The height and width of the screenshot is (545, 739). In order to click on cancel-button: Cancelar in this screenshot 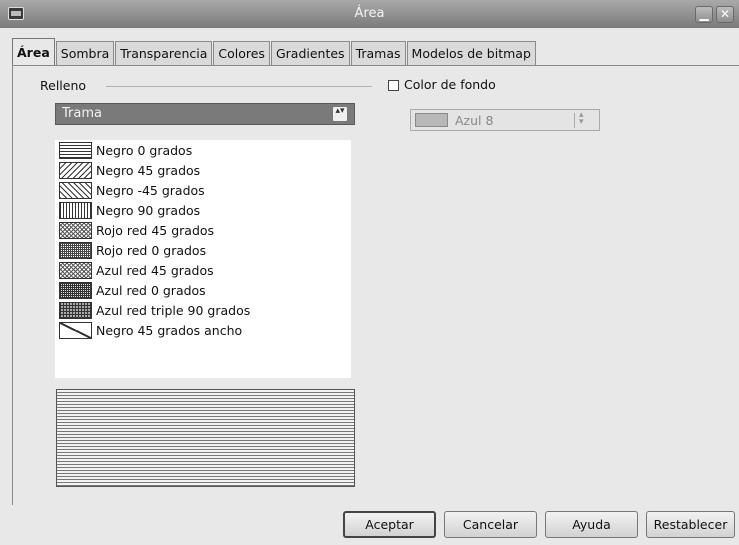, I will do `click(490, 524)`.